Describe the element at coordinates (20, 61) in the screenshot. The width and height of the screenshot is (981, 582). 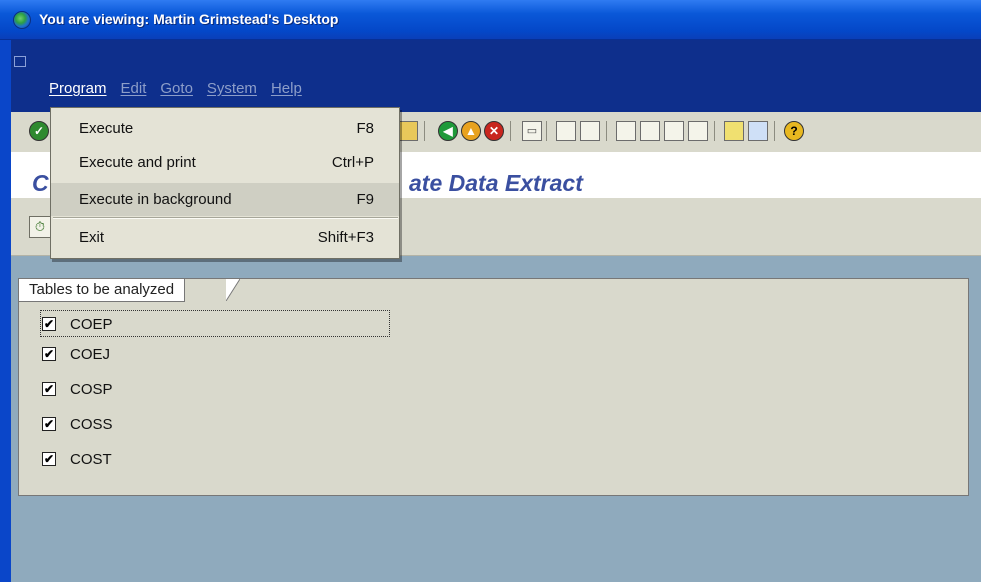
I see `system-menu-icon` at that location.